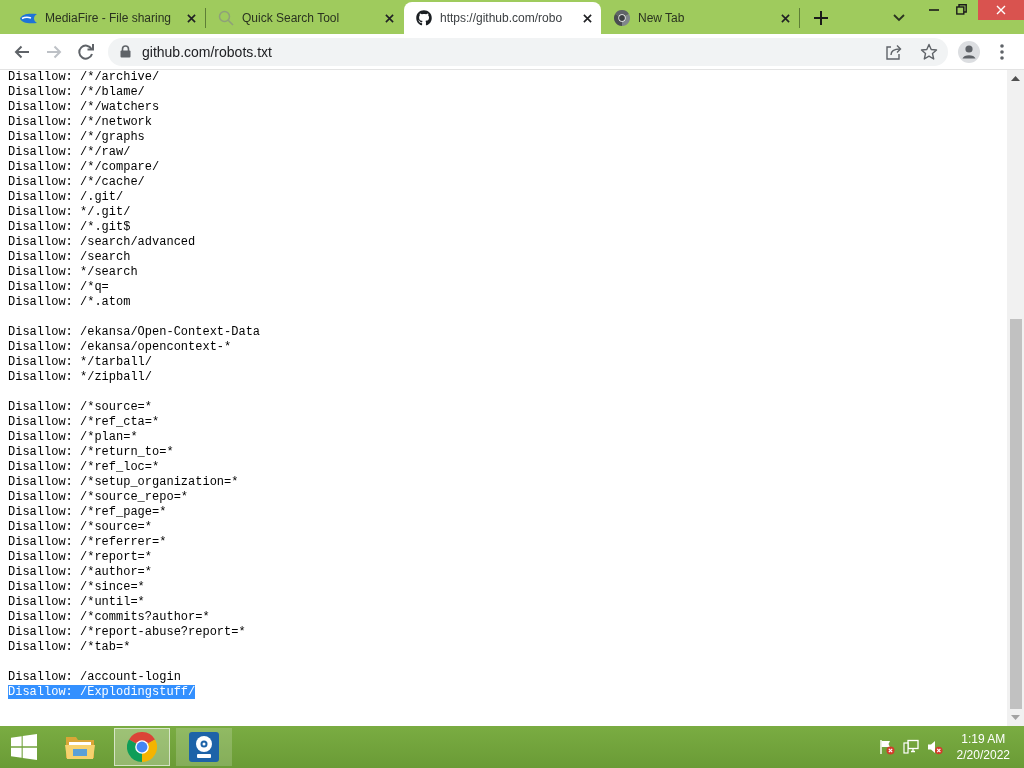 Image resolution: width=1024 pixels, height=768 pixels. I want to click on menu-icon, so click(1002, 51).